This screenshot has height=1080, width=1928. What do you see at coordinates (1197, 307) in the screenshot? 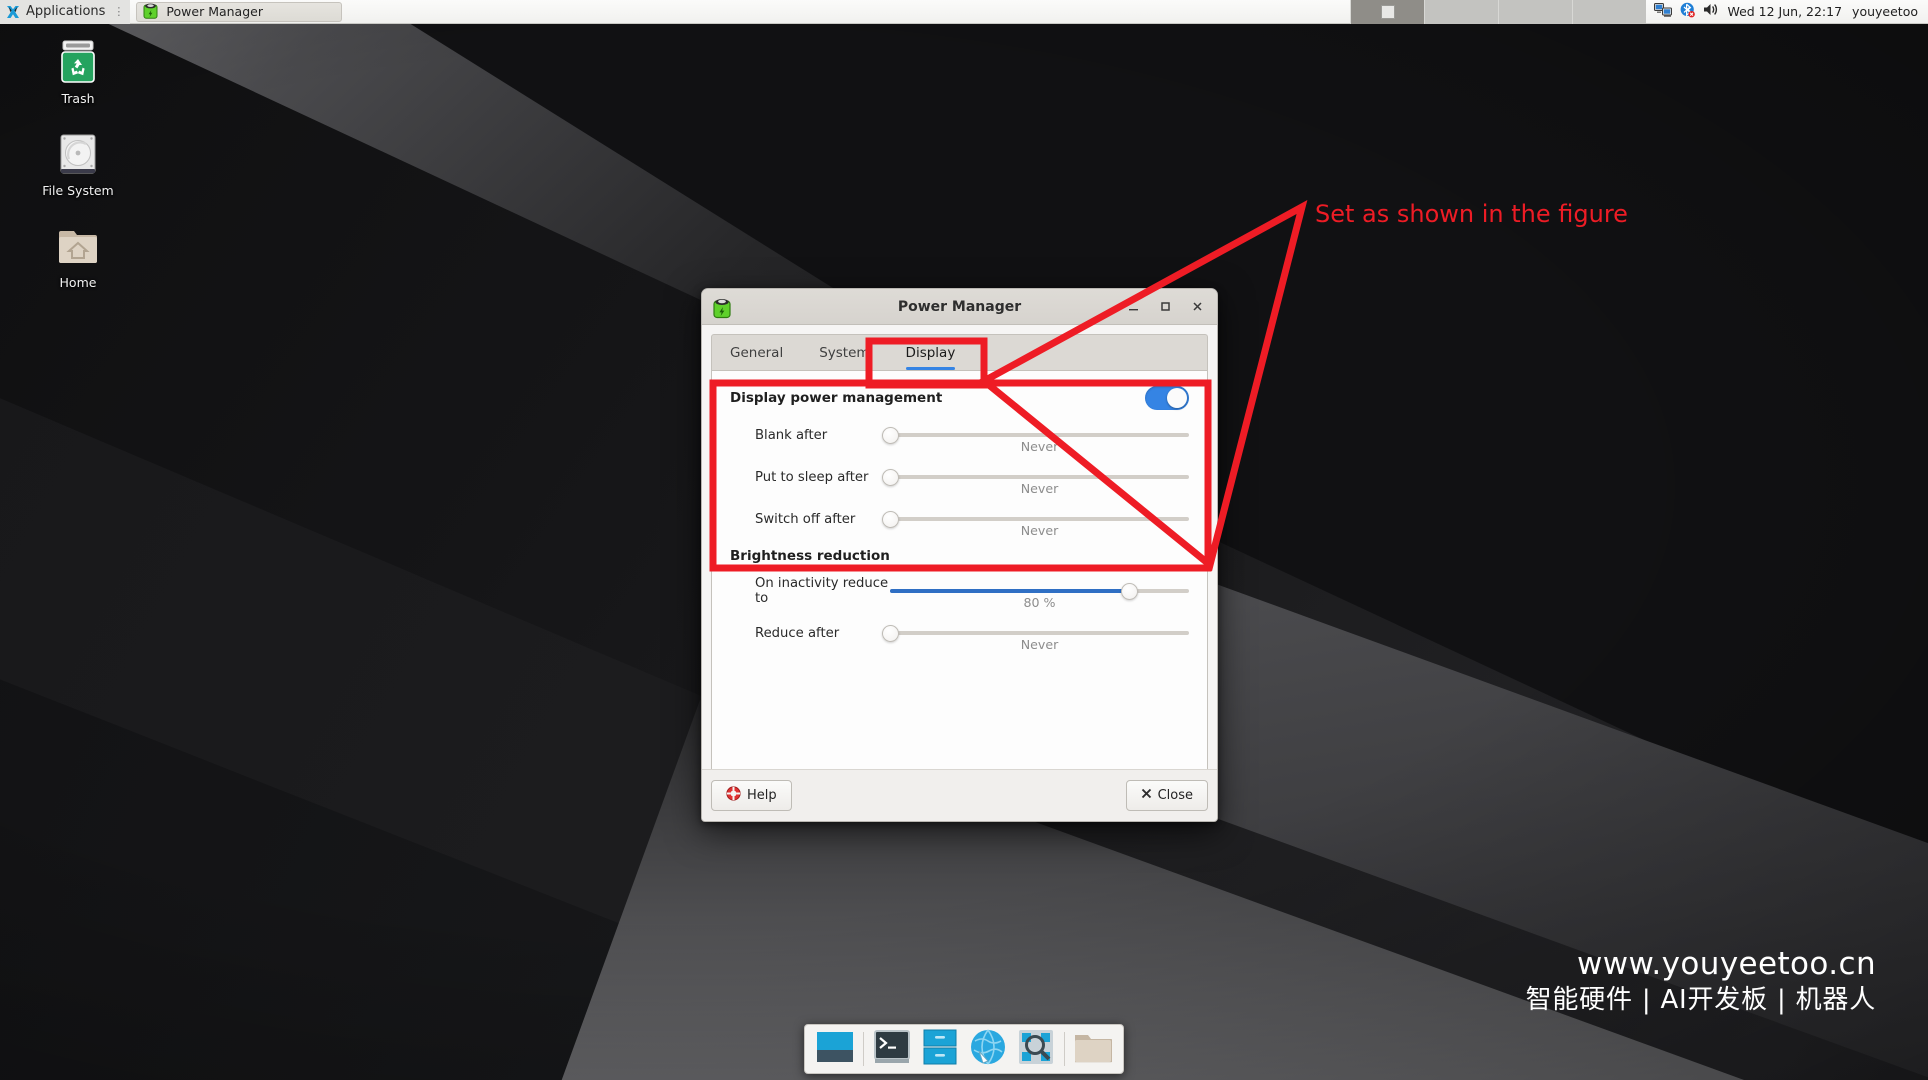
I see `close-button` at bounding box center [1197, 307].